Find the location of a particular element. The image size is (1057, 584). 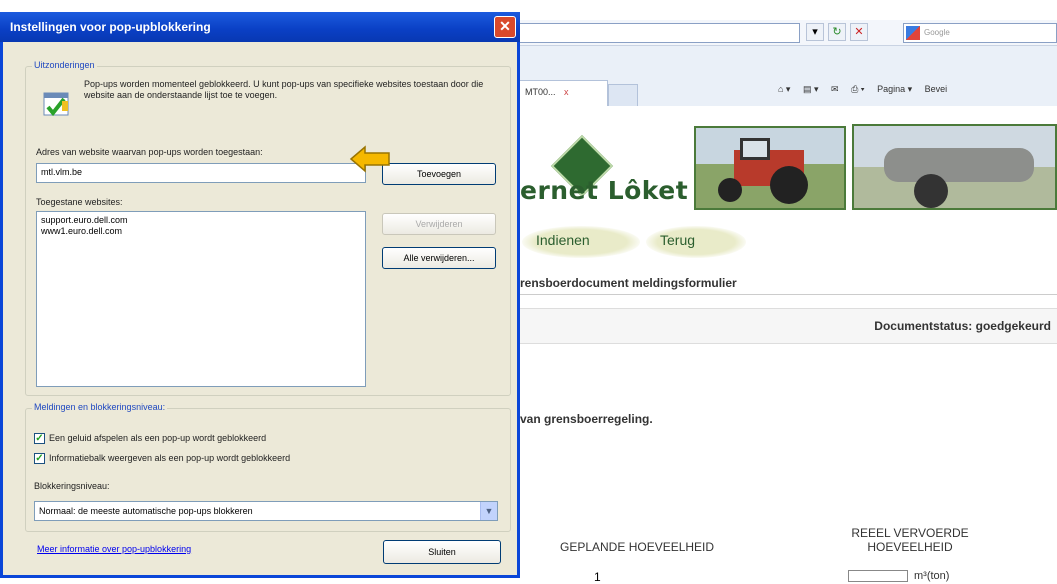

new-tab-button is located at coordinates (623, 95).